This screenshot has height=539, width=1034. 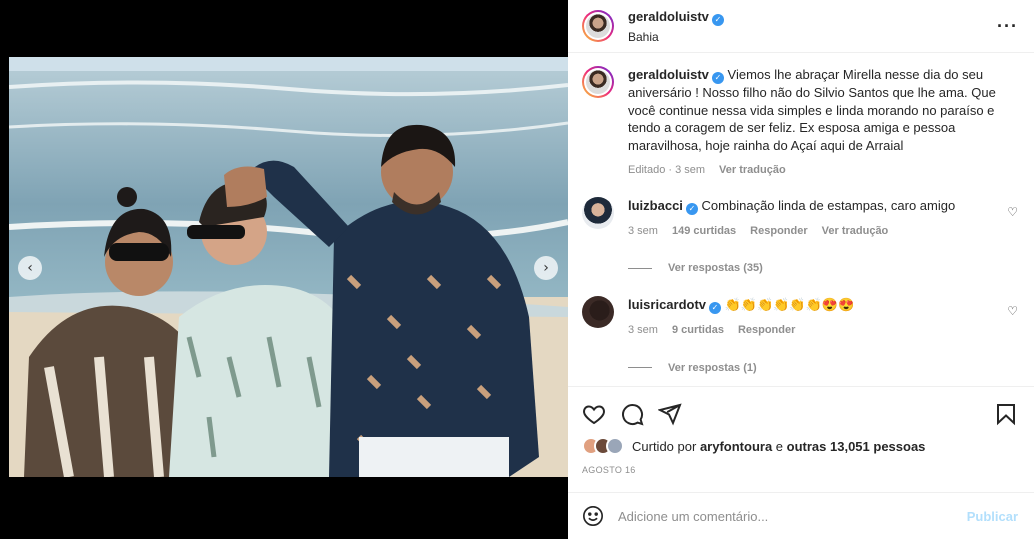 I want to click on like-heart-icon, so click(x=594, y=414).